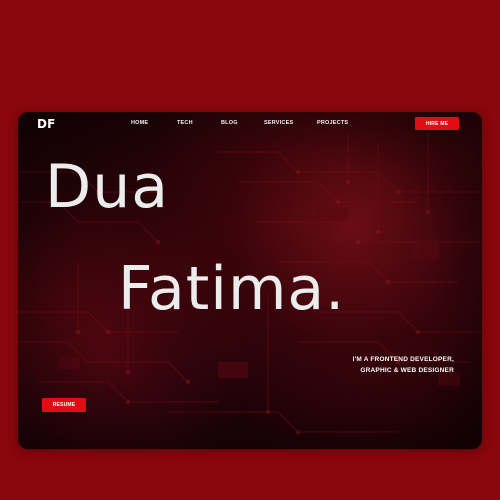  I want to click on hire-me-button: HIRE ME, so click(437, 123).